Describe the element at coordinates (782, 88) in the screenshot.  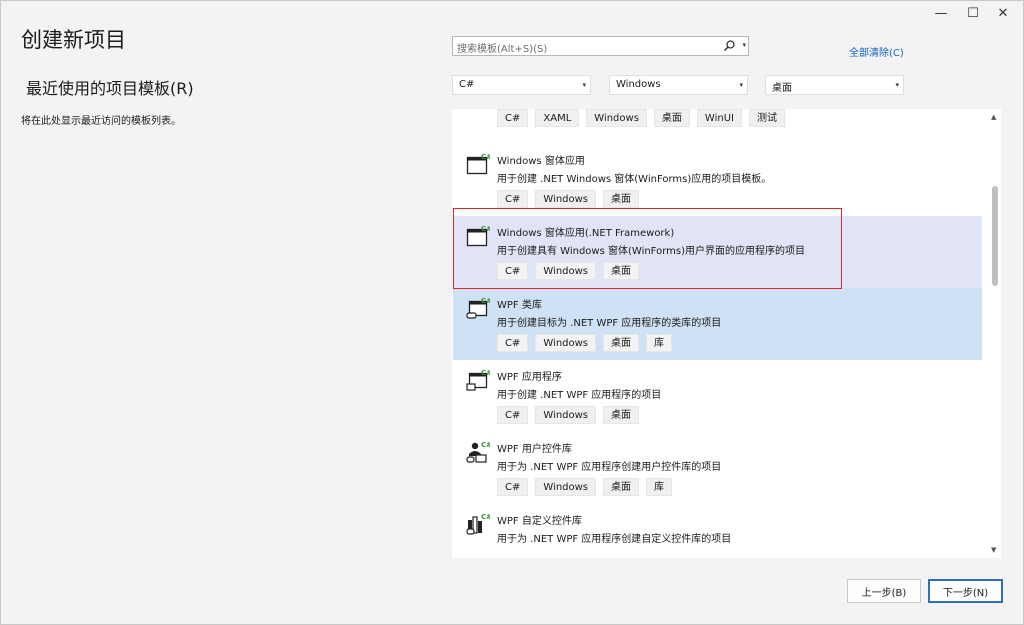
I see `project-type-filter-value: 桌面` at that location.